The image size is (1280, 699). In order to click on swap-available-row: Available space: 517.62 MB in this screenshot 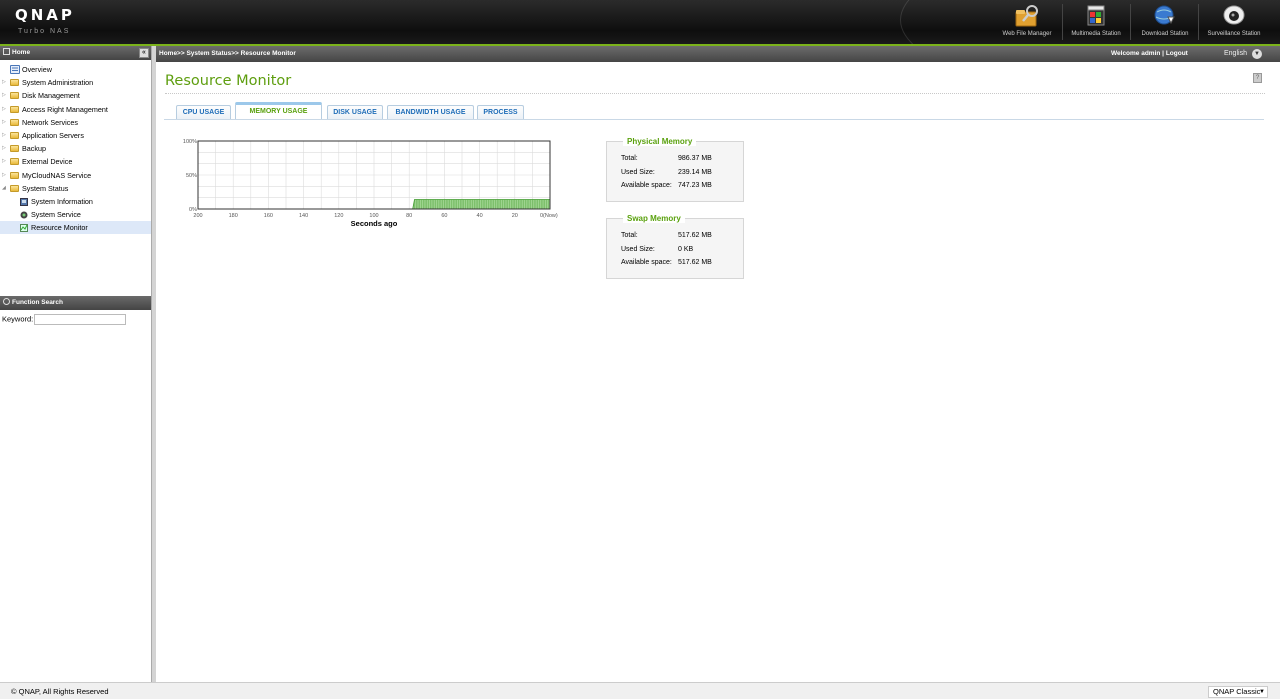, I will do `click(666, 263)`.